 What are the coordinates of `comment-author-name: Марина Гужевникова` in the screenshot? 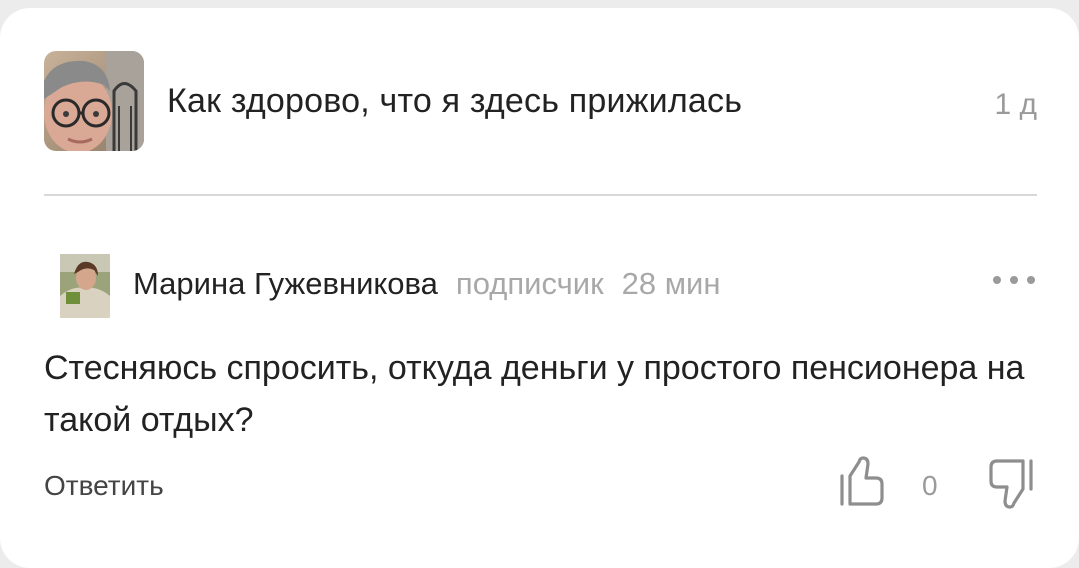 It's located at (285, 283).